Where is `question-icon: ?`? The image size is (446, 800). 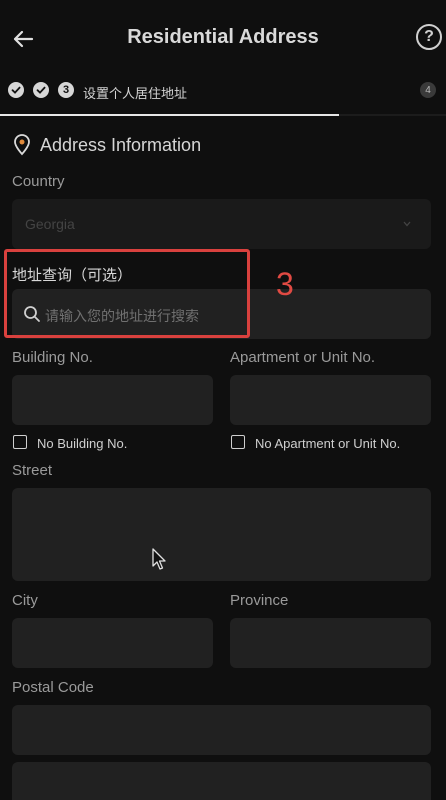
question-icon: ? is located at coordinates (429, 36).